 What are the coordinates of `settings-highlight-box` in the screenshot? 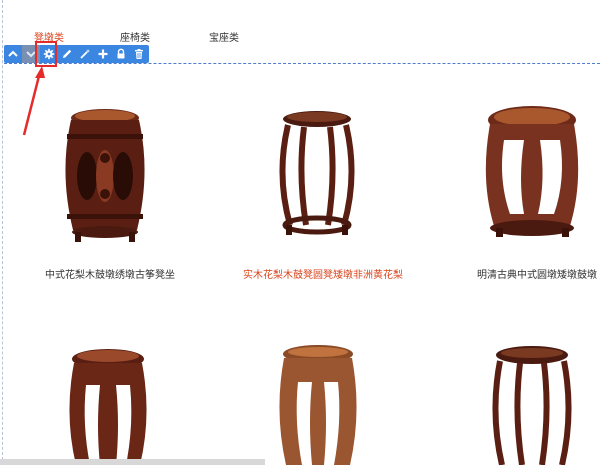 It's located at (46, 54).